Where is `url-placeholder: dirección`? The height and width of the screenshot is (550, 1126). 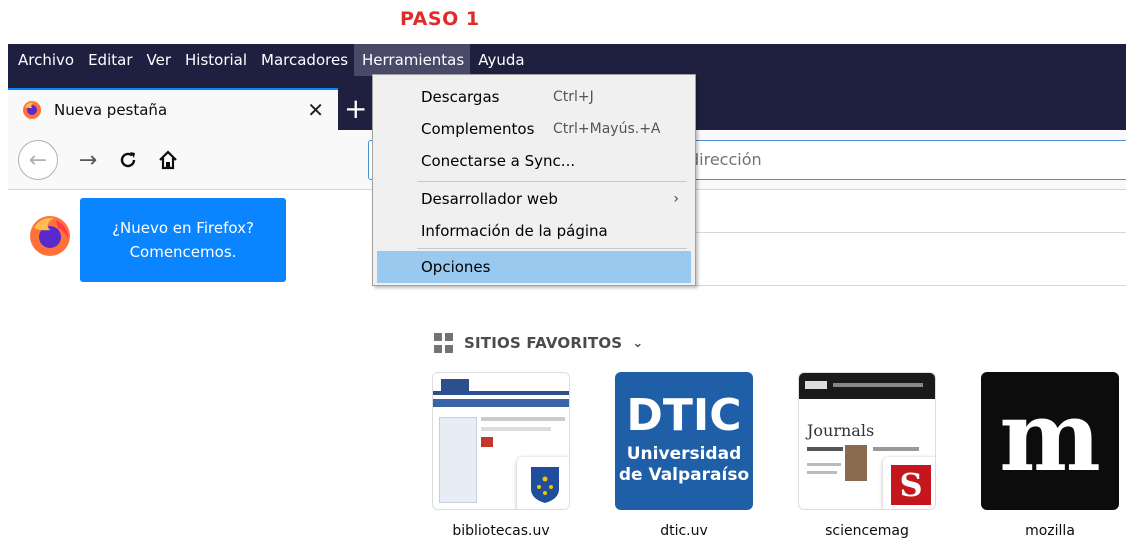
url-placeholder: dirección is located at coordinates (725, 159).